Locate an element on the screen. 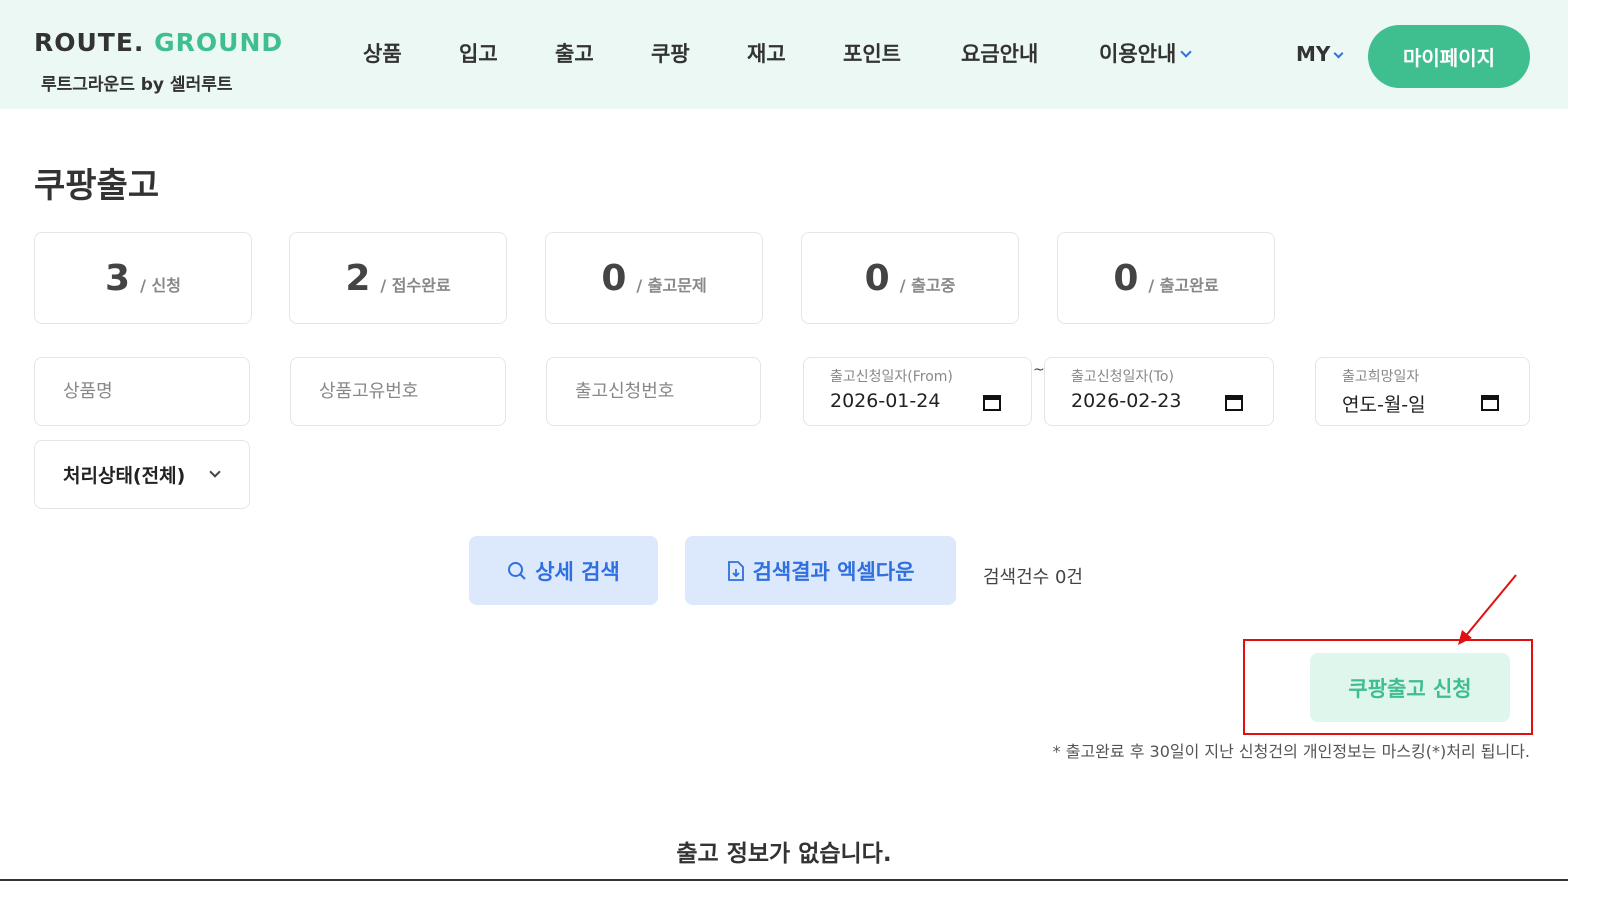  nav-item-inventory: 재고 is located at coordinates (766, 53).